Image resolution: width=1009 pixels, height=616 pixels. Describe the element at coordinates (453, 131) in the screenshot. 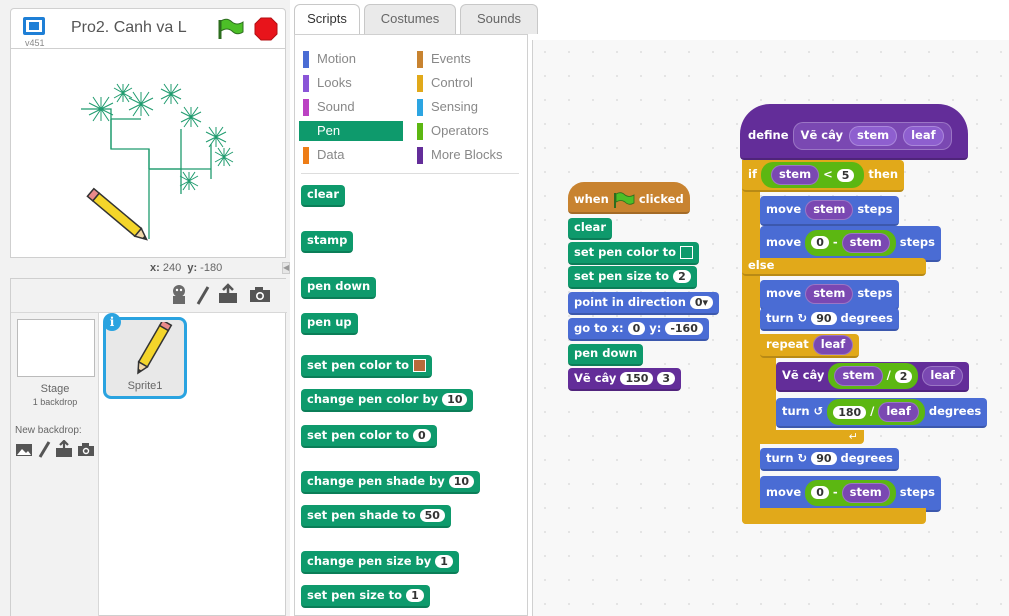

I see `category-operators: Operators` at that location.